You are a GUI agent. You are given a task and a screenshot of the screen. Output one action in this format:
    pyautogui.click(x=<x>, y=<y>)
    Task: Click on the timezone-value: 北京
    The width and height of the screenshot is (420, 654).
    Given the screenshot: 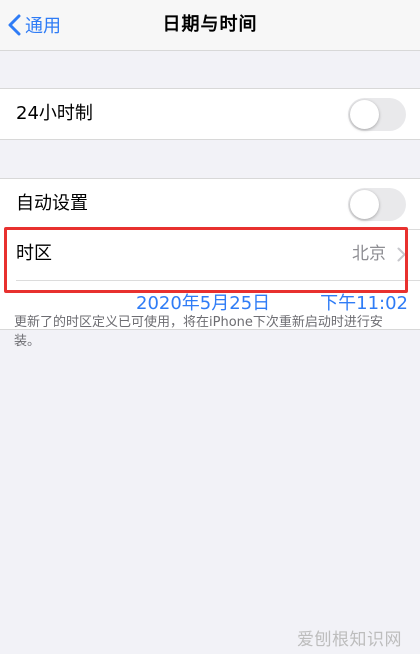 What is the action you would take?
    pyautogui.click(x=369, y=254)
    